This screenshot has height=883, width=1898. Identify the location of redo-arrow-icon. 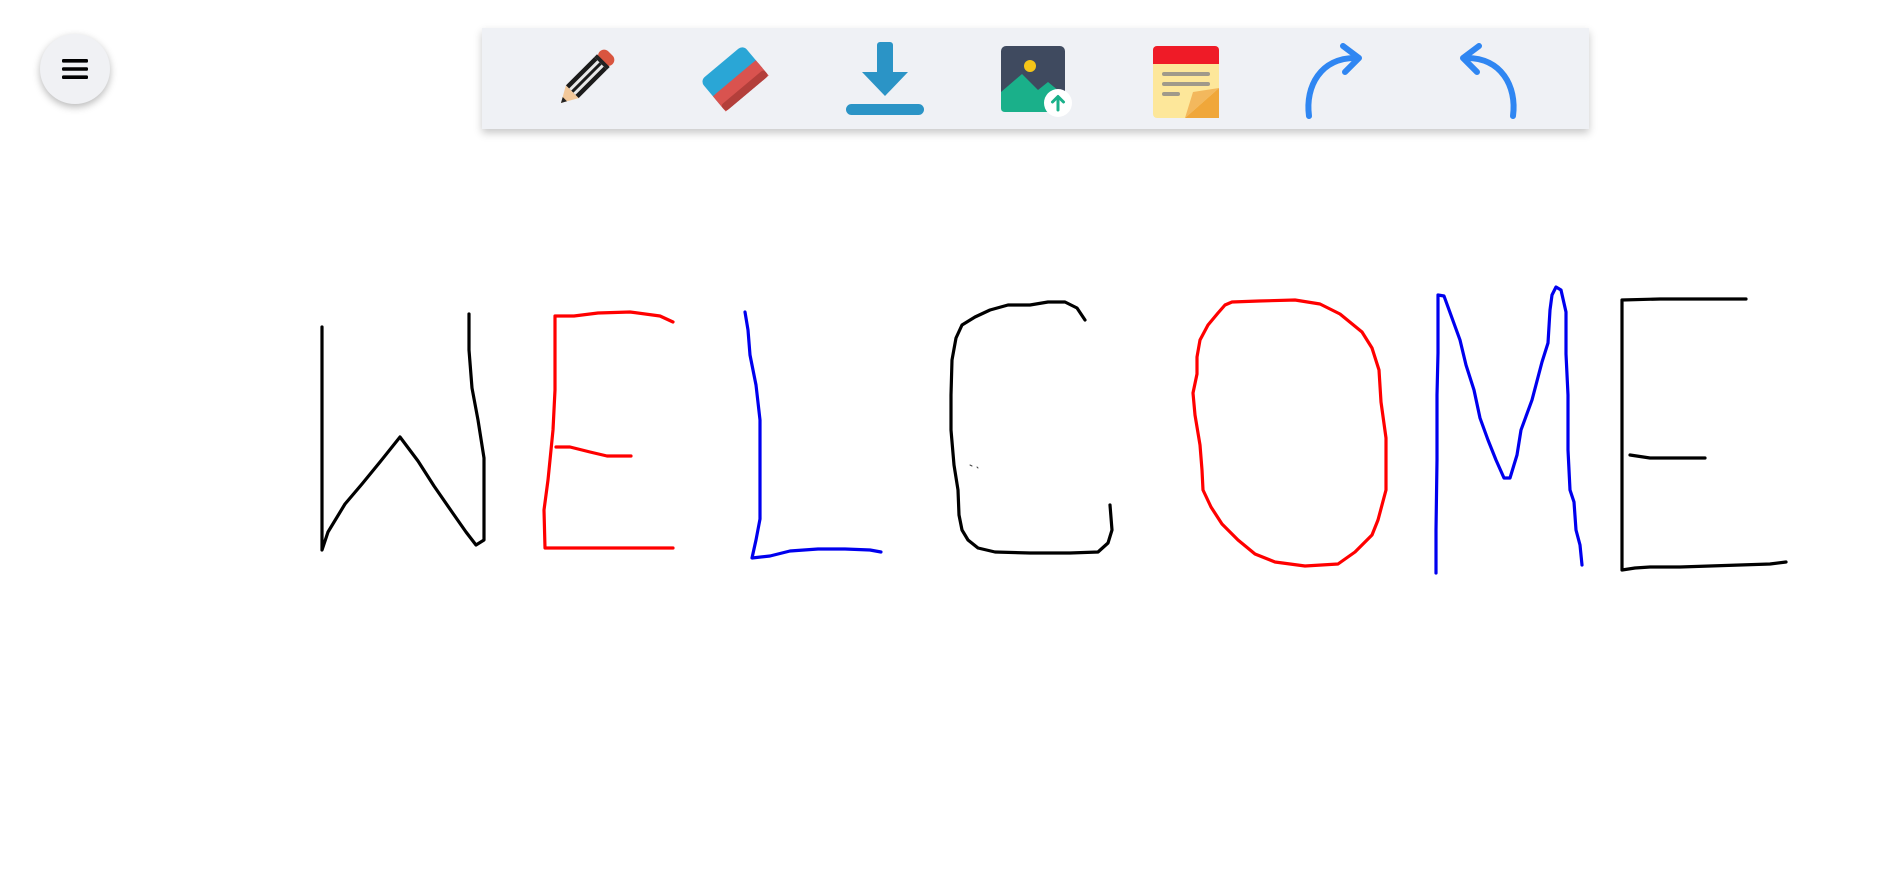
(1333, 80).